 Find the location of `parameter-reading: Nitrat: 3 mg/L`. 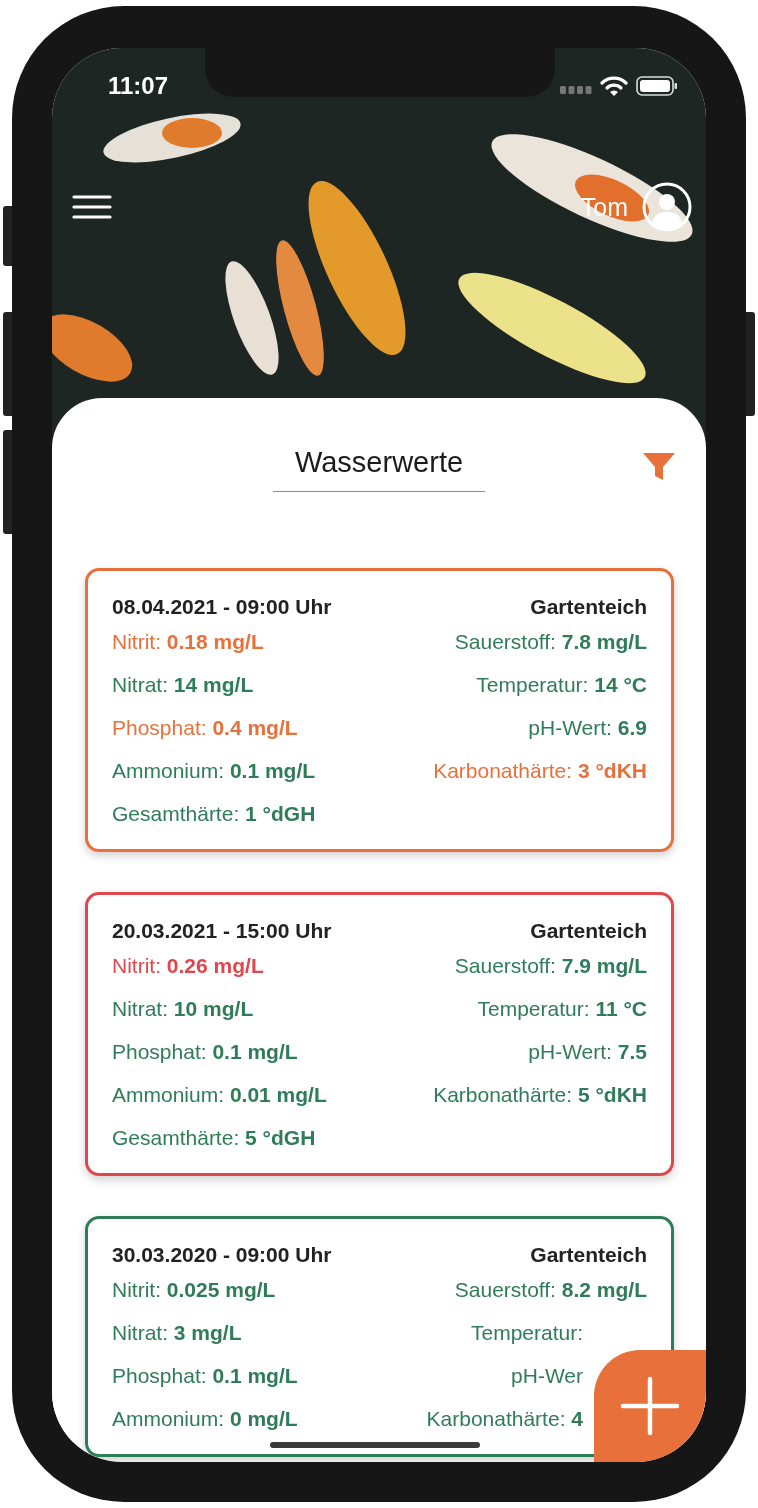

parameter-reading: Nitrat: 3 mg/L is located at coordinates (177, 1333).